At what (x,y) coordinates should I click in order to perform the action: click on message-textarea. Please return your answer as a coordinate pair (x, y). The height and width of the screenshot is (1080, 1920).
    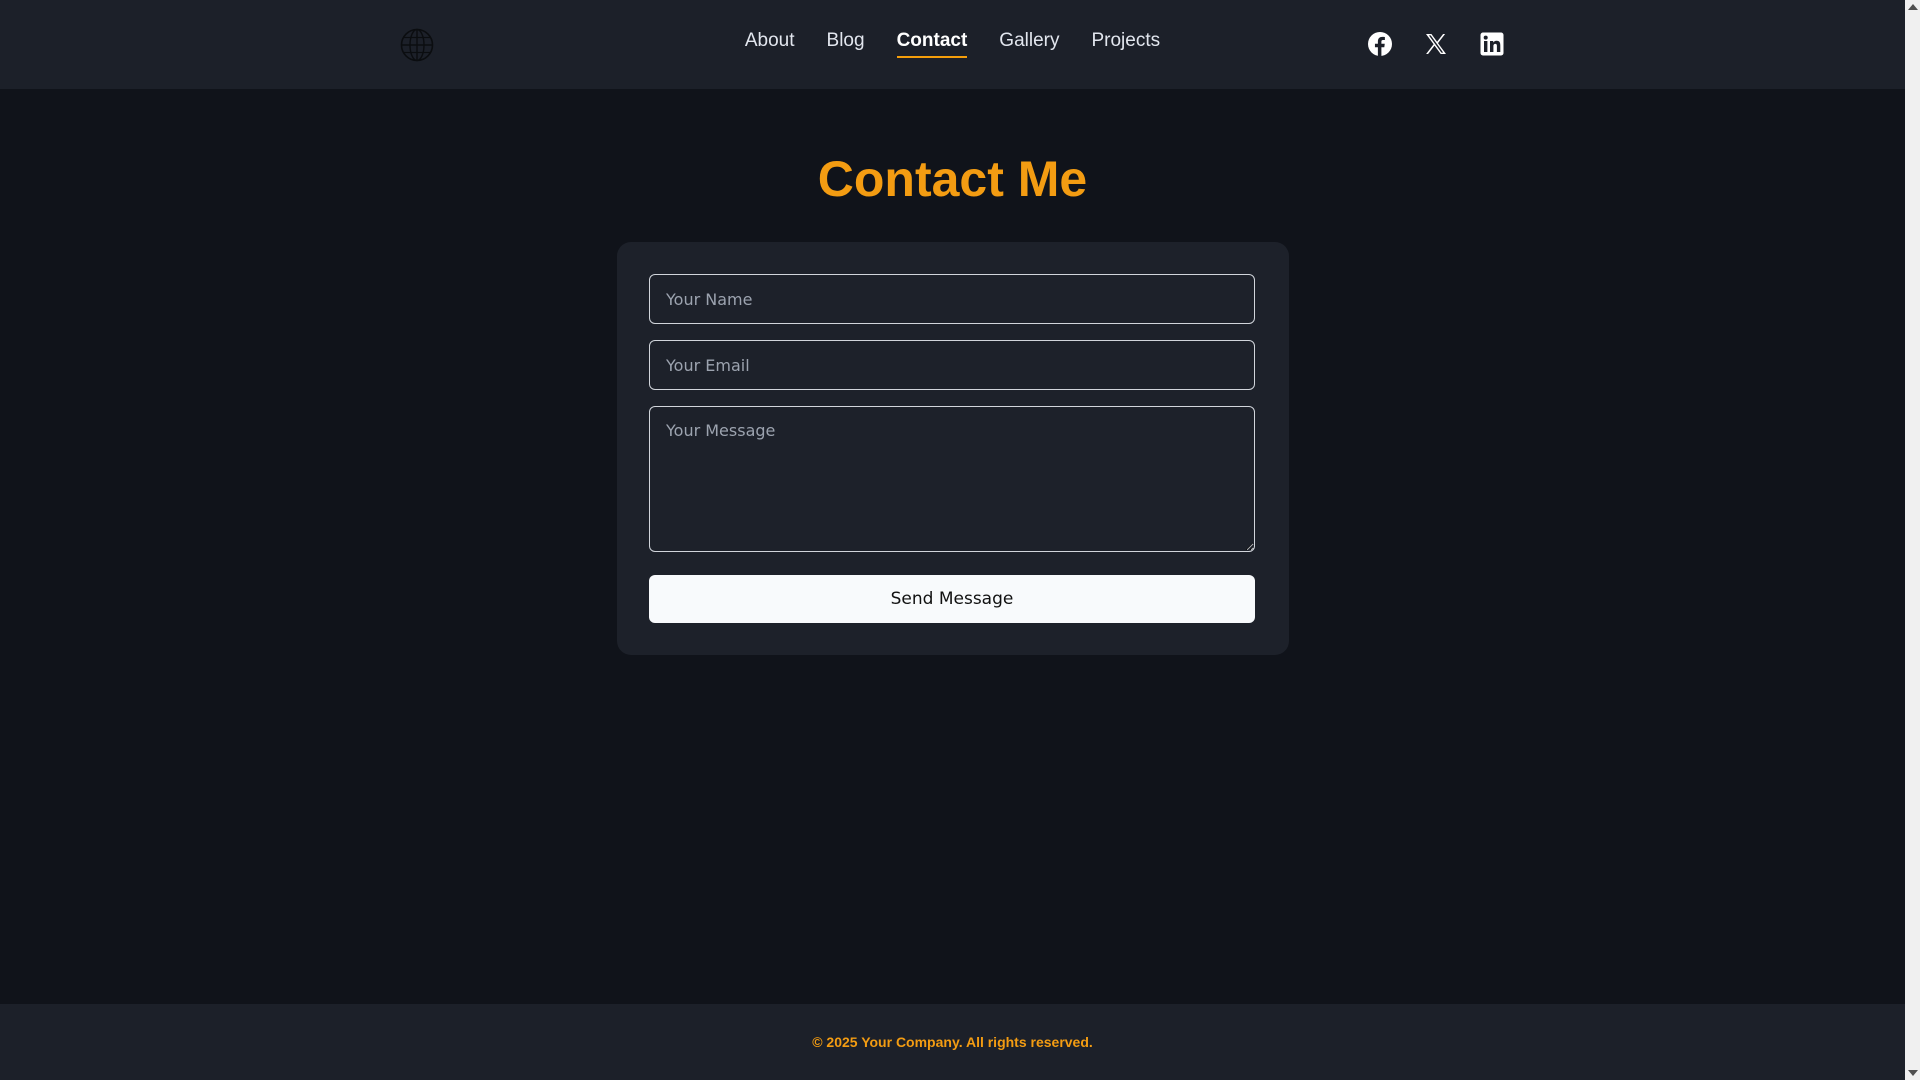
    Looking at the image, I should click on (952, 479).